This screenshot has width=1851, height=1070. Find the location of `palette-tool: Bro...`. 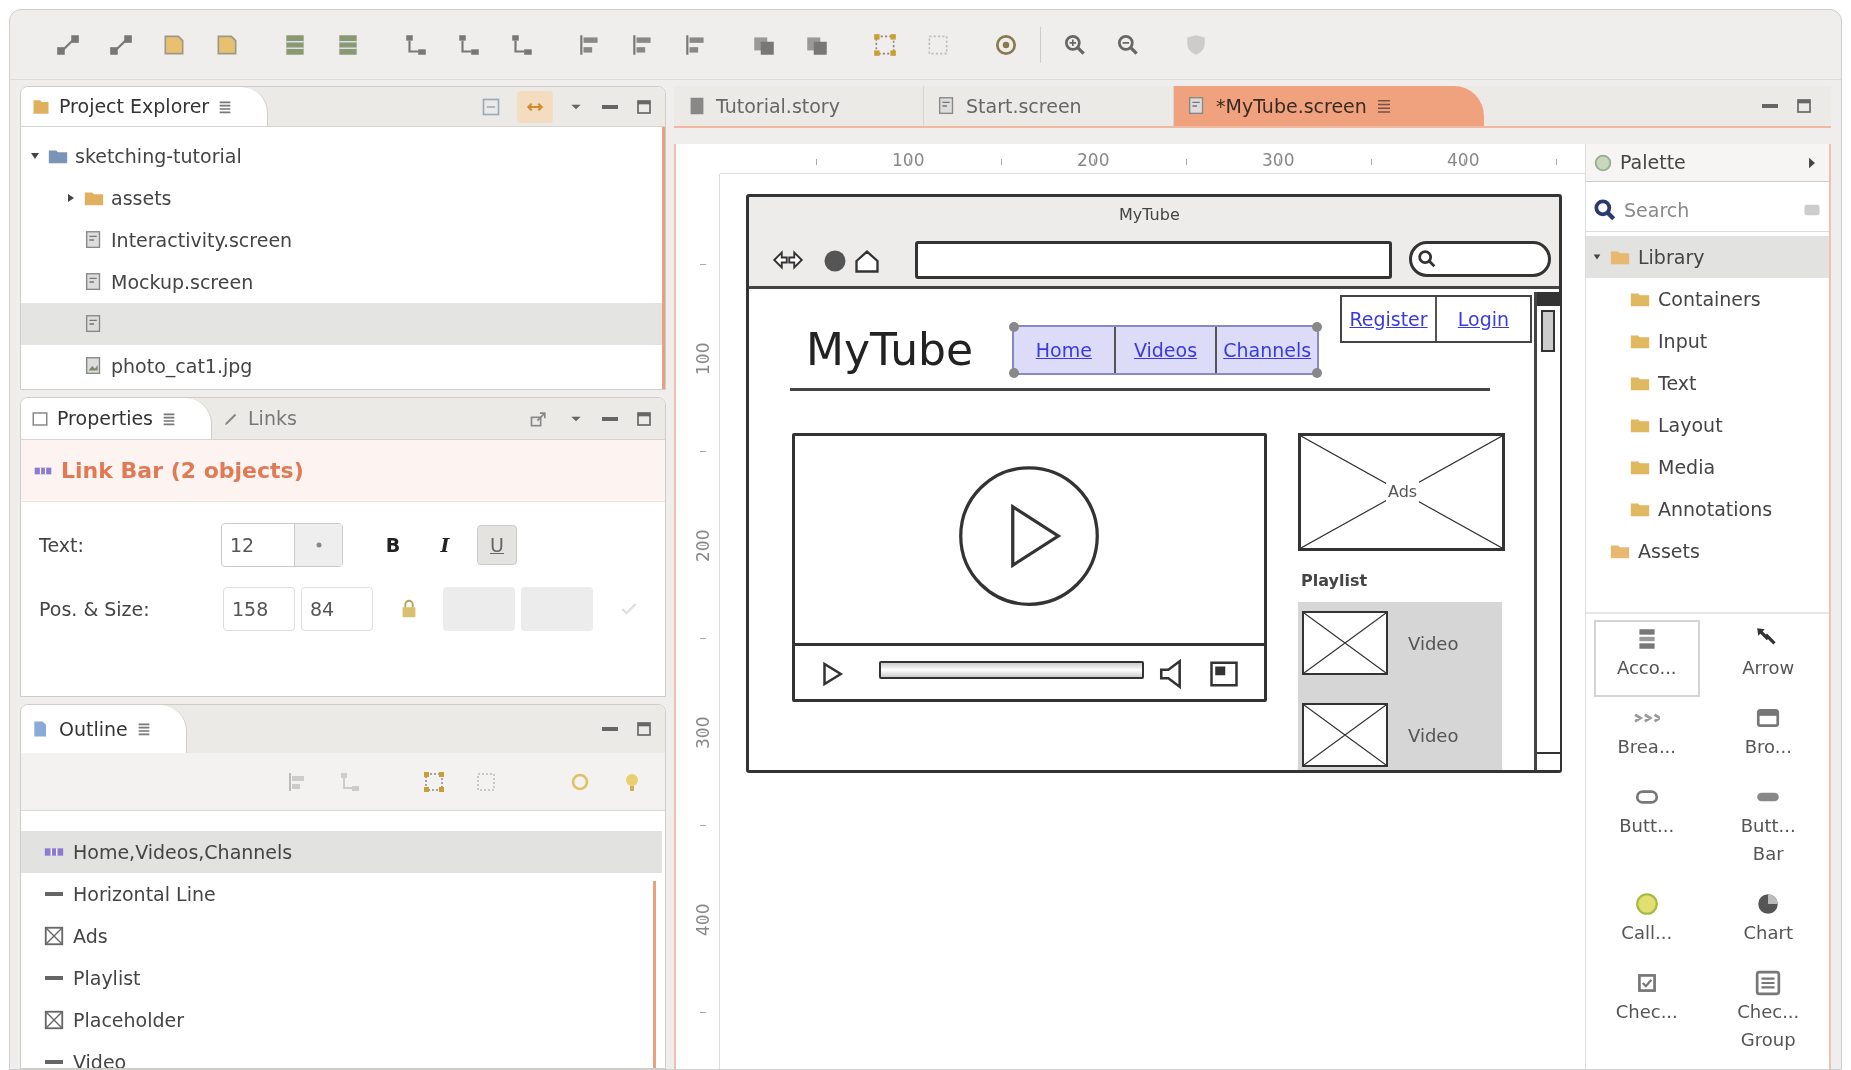

palette-tool: Bro... is located at coordinates (1768, 737).